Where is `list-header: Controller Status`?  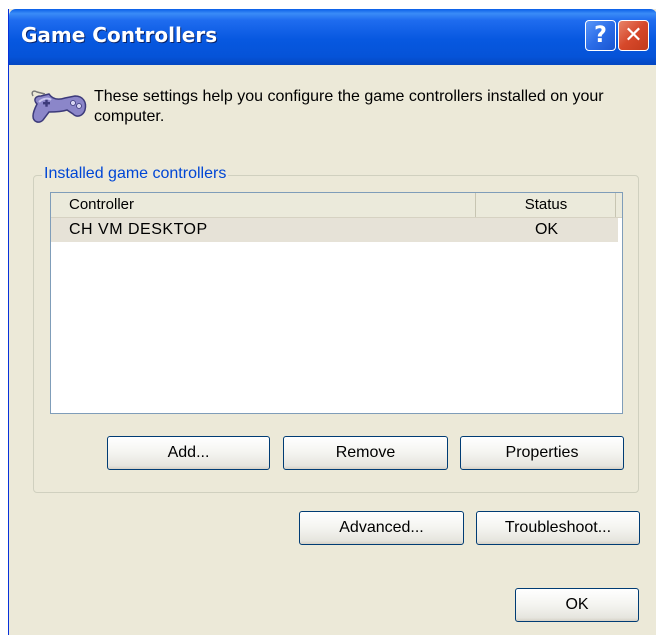
list-header: Controller Status is located at coordinates (336, 205).